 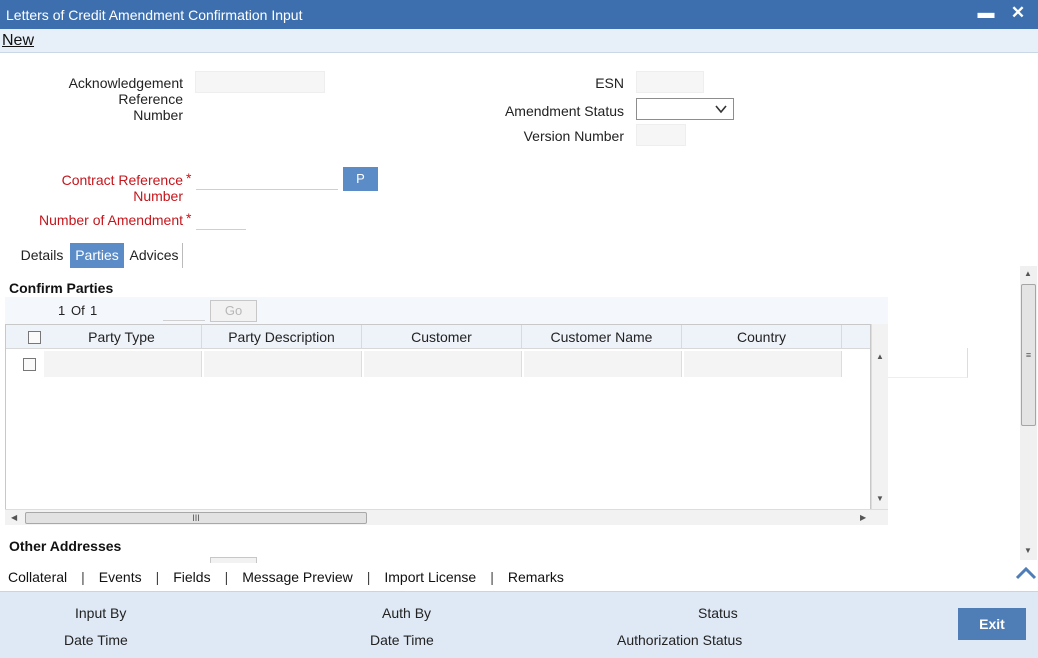 I want to click on date-time-label-1: Date Time, so click(x=96, y=640).